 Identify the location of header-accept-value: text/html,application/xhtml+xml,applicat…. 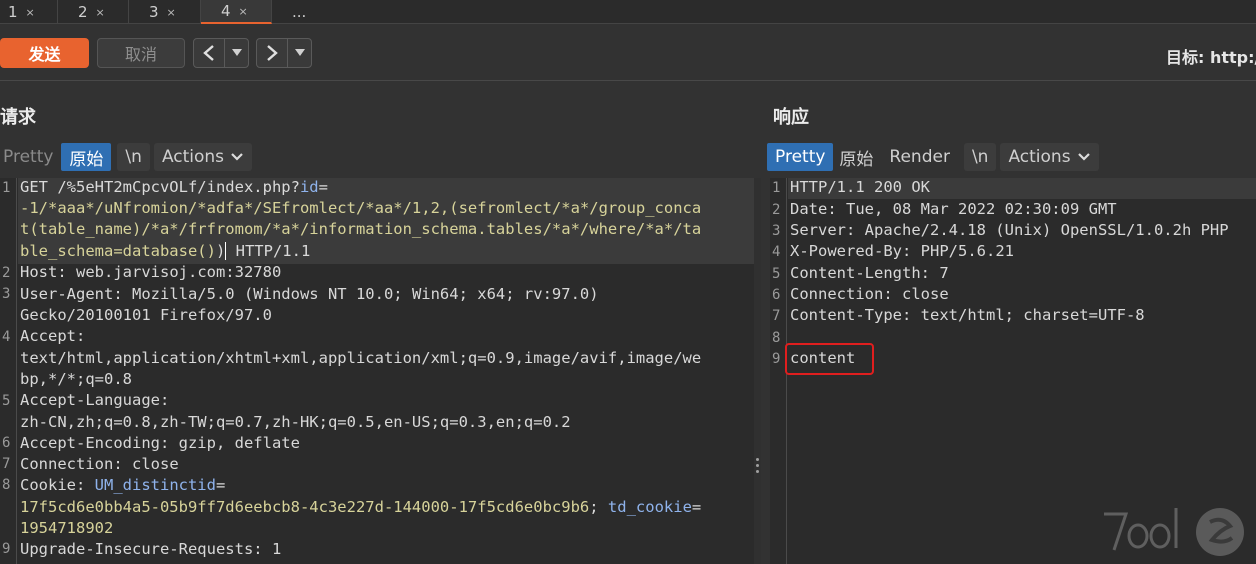
(361, 358).